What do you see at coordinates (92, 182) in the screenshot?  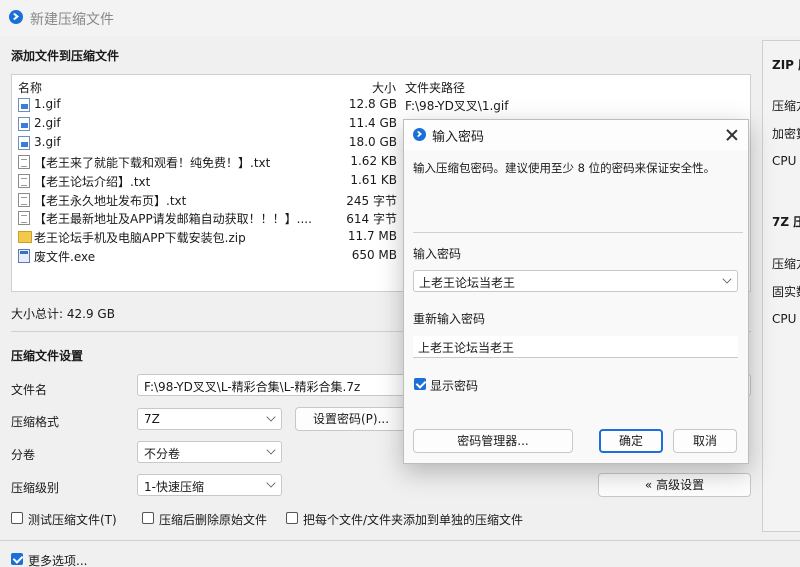 I see `file-name: 【老王论坛介绍】.txt` at bounding box center [92, 182].